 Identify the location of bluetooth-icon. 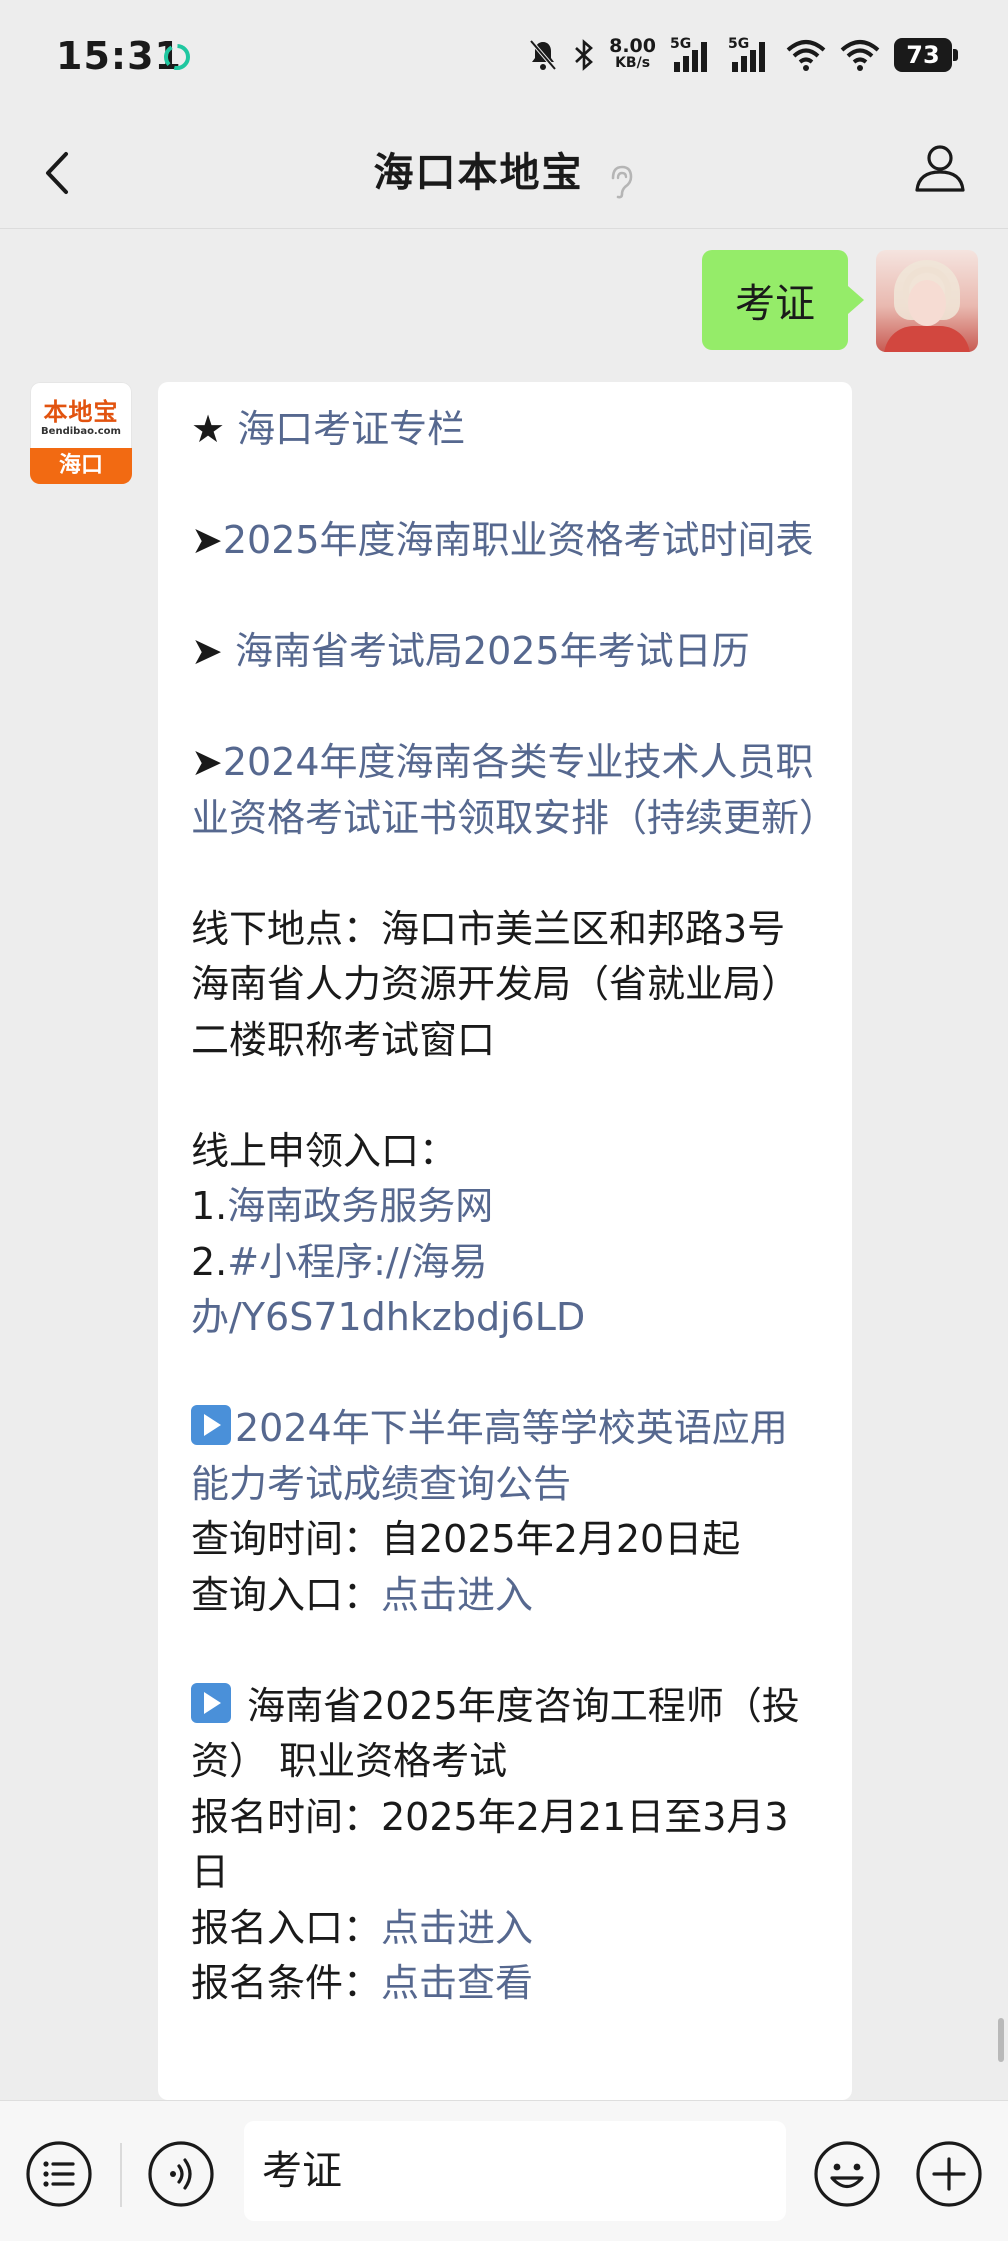
(584, 55).